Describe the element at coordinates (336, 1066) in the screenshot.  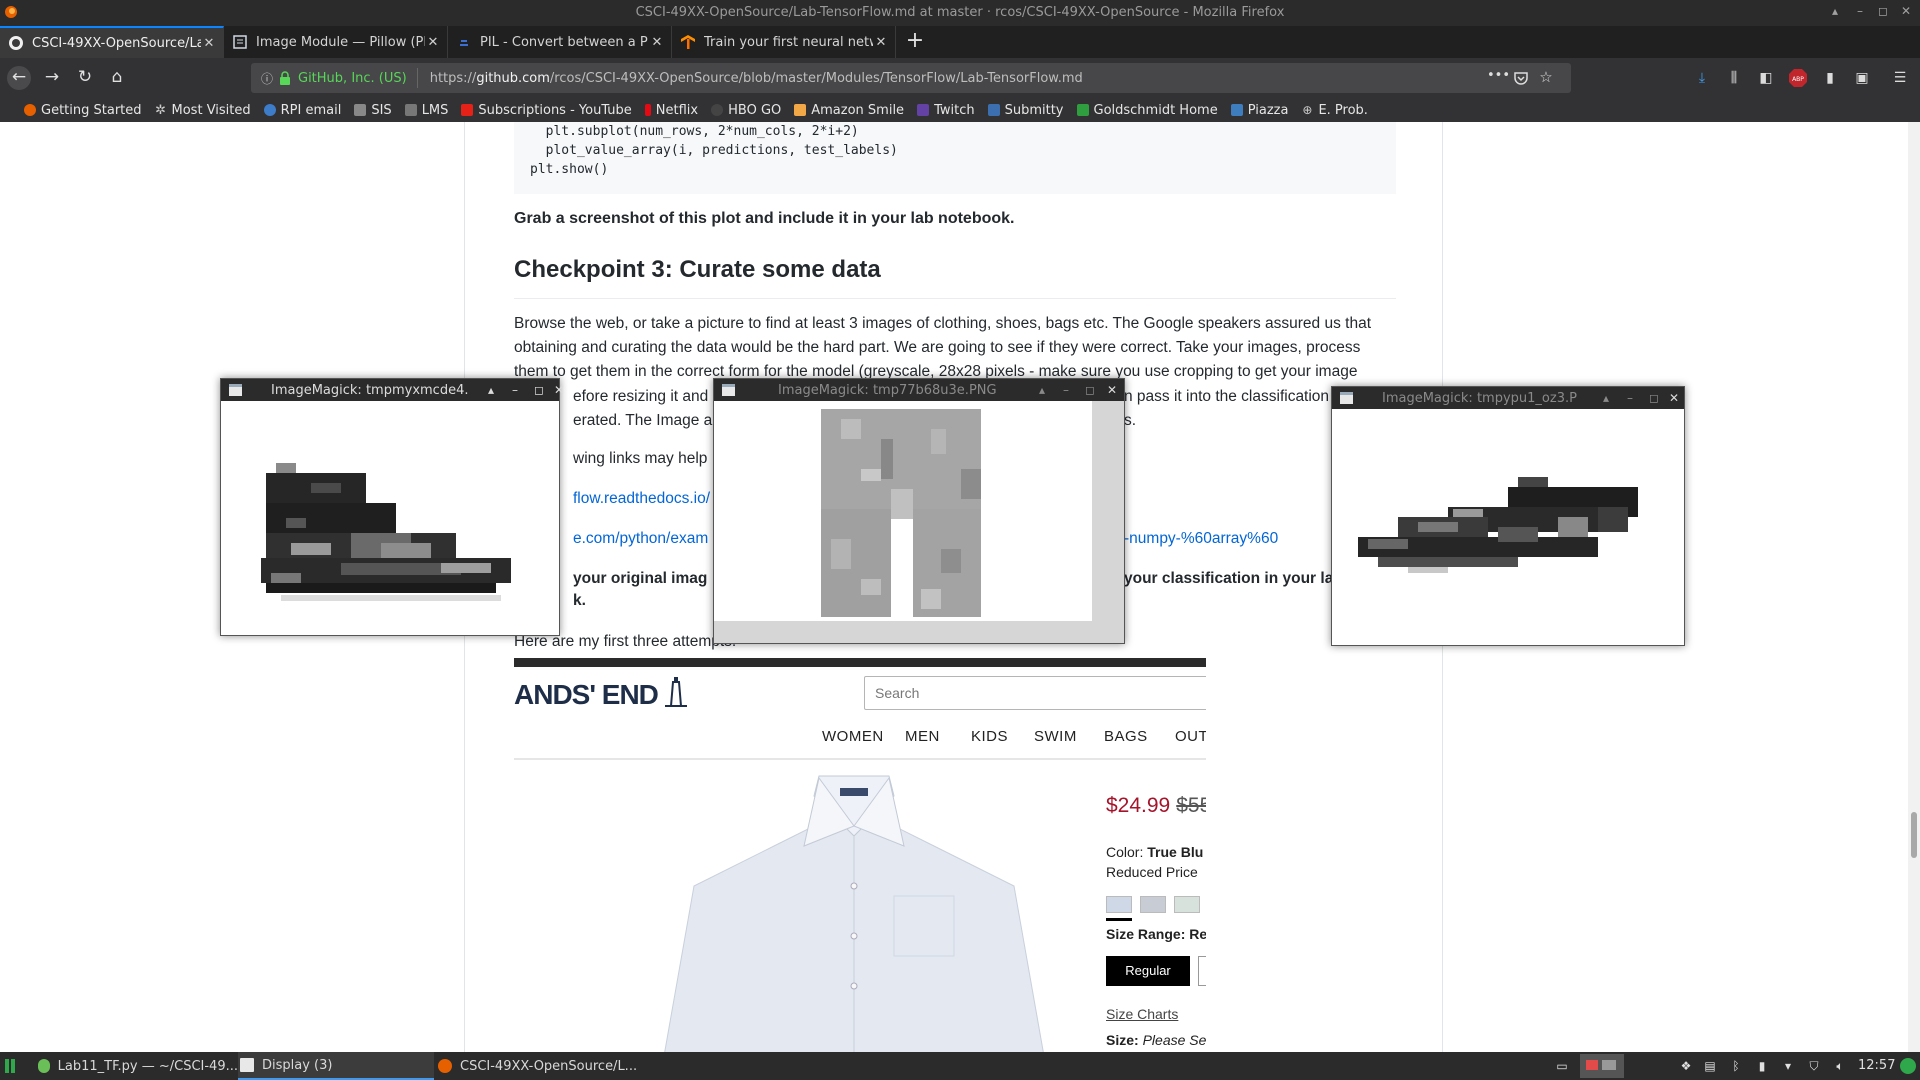
I see `taskbar-item-display: Display (3)` at that location.